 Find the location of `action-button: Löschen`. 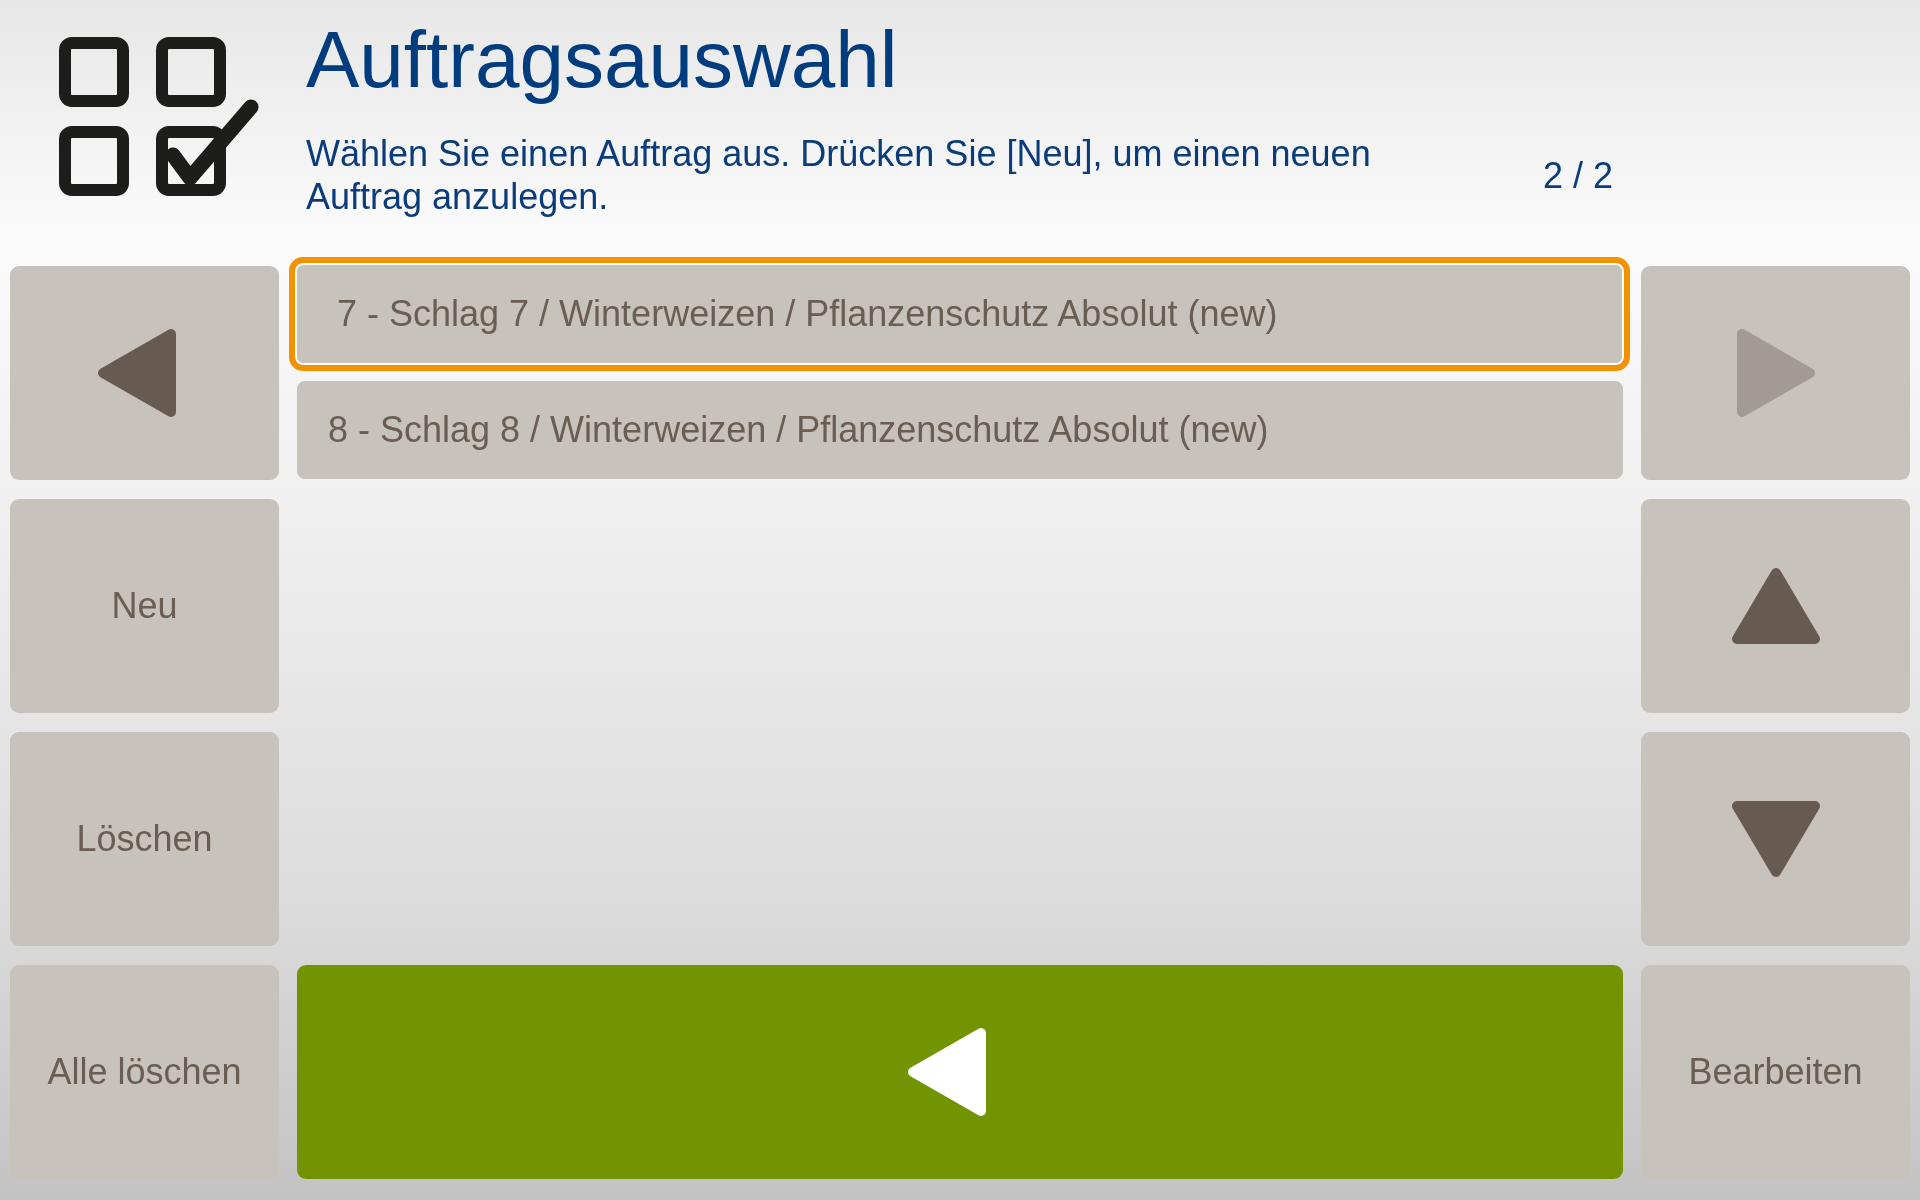

action-button: Löschen is located at coordinates (144, 839).